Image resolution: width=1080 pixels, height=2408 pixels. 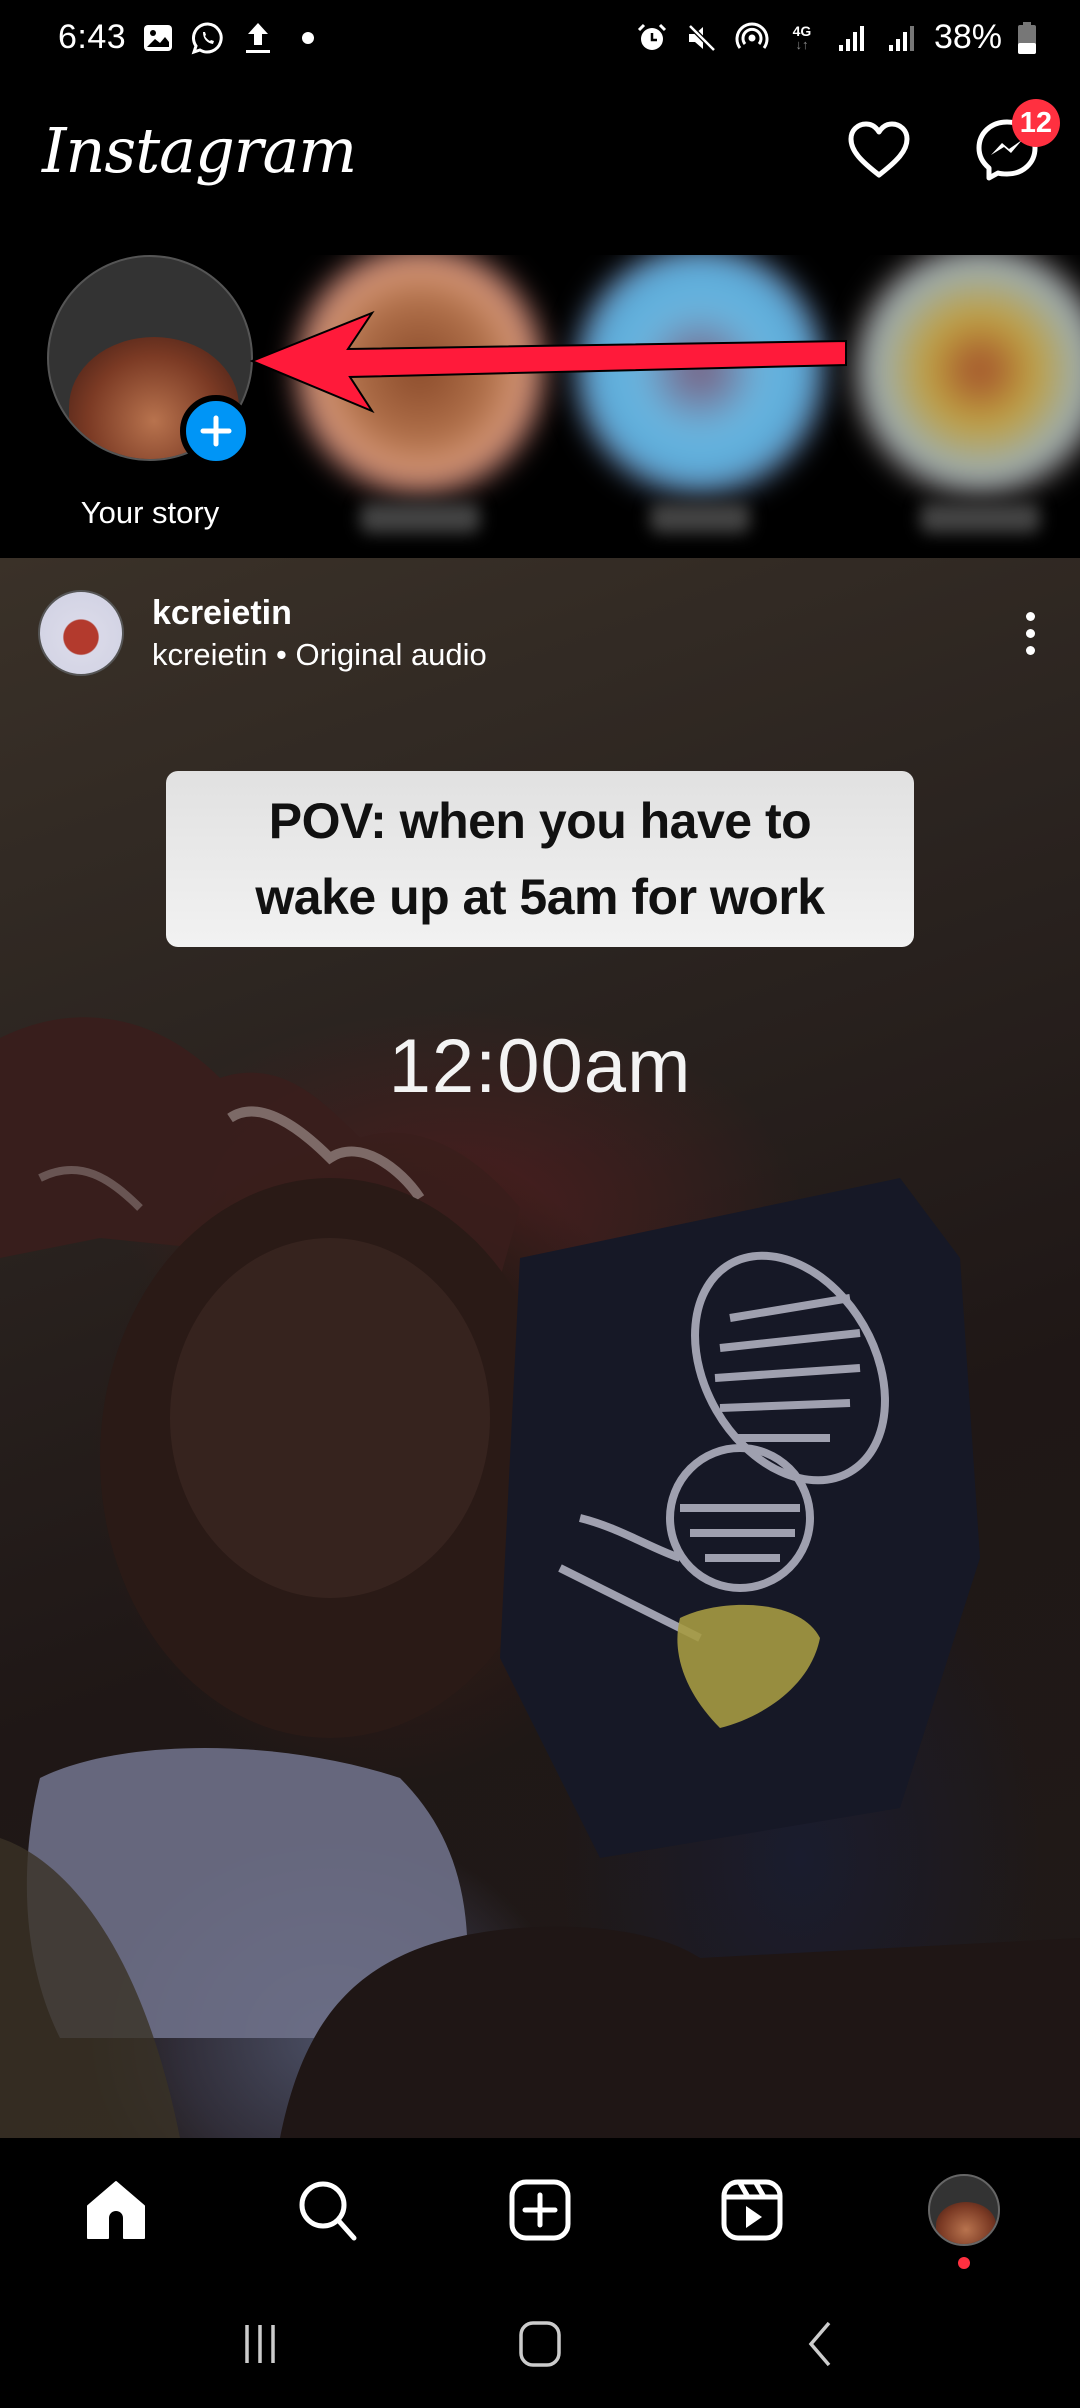 I want to click on add-post-icon, so click(x=540, y=2210).